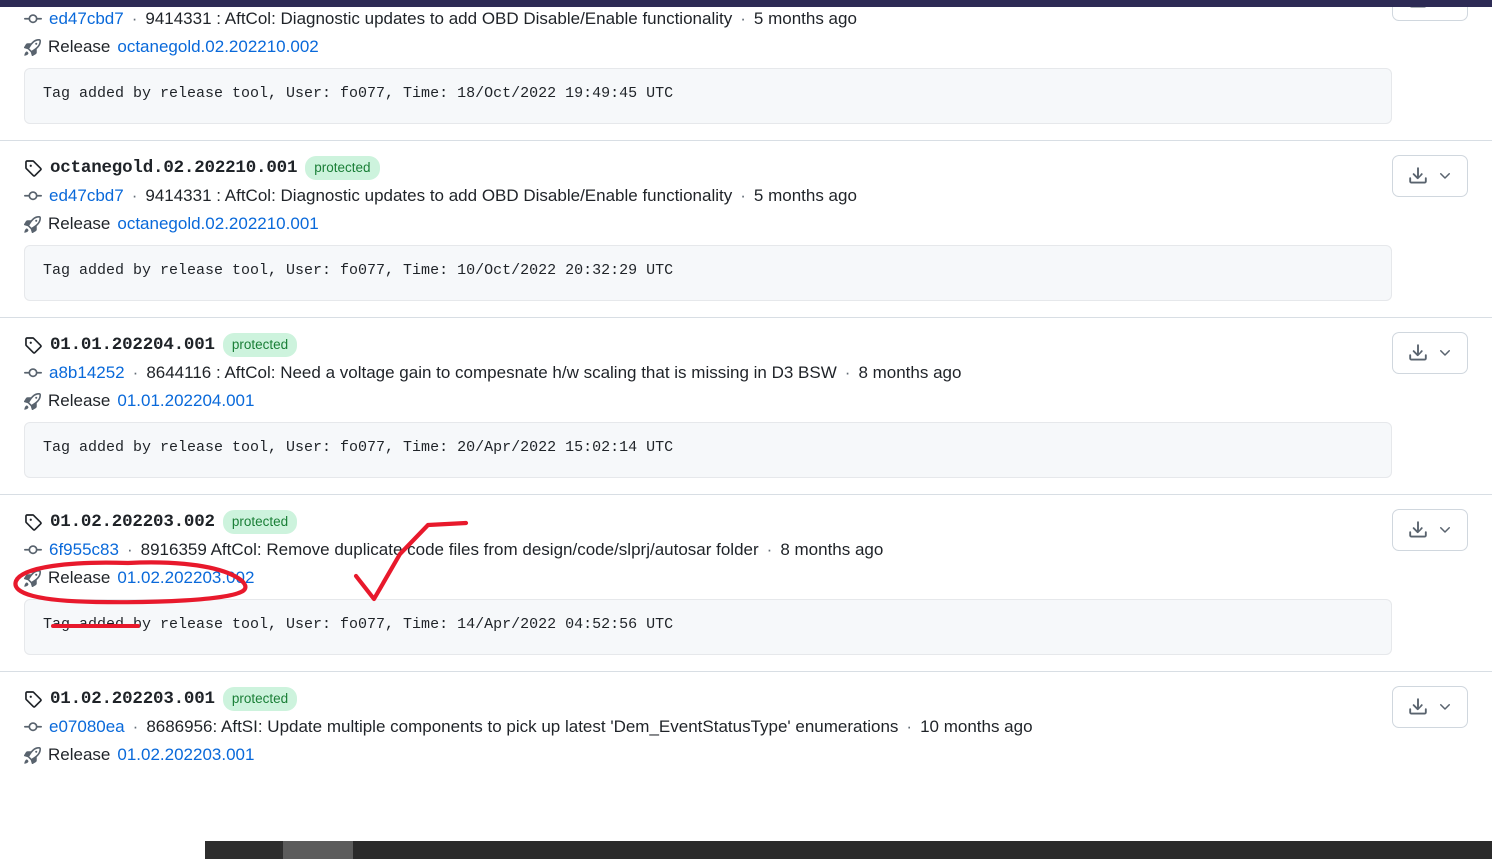 The width and height of the screenshot is (1492, 859). What do you see at coordinates (87, 373) in the screenshot?
I see `commit-sha-link: a8b14252` at bounding box center [87, 373].